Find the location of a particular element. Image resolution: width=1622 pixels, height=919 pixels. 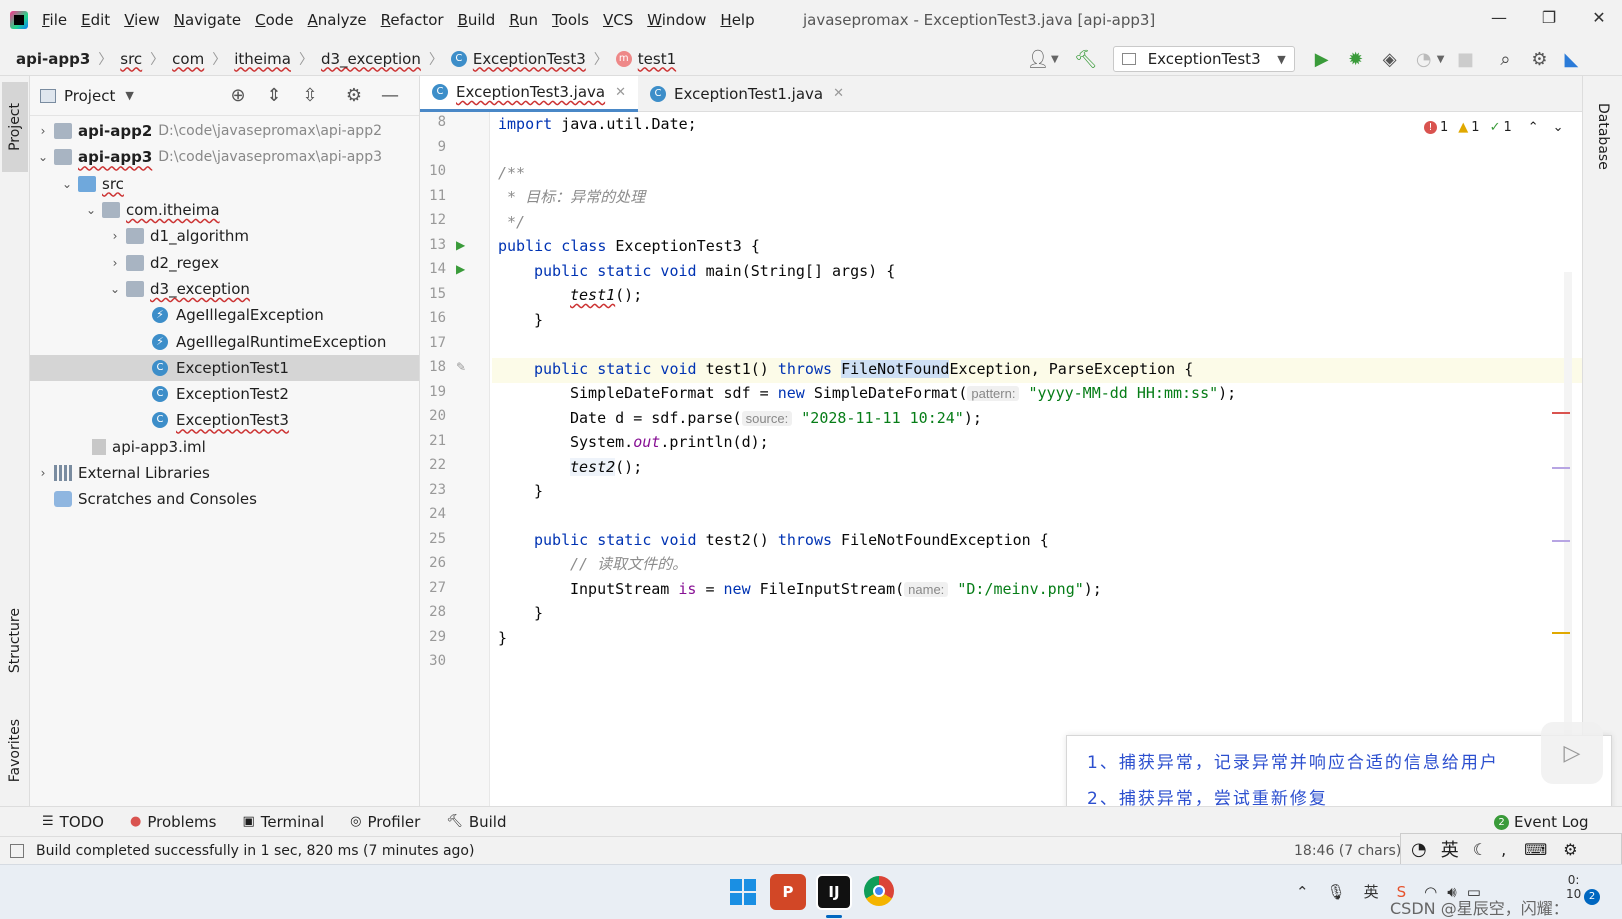

toolbox-icon: ◣ is located at coordinates (1571, 59).